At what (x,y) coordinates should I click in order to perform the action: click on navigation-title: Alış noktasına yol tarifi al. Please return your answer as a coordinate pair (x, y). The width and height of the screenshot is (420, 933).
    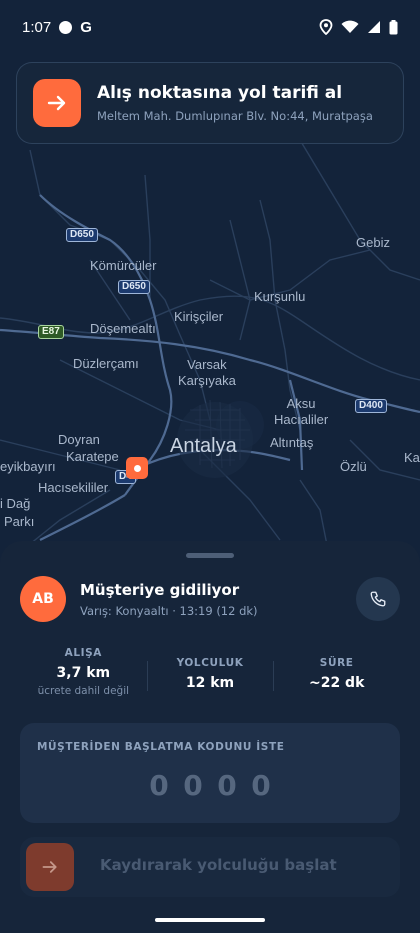
    Looking at the image, I should click on (220, 93).